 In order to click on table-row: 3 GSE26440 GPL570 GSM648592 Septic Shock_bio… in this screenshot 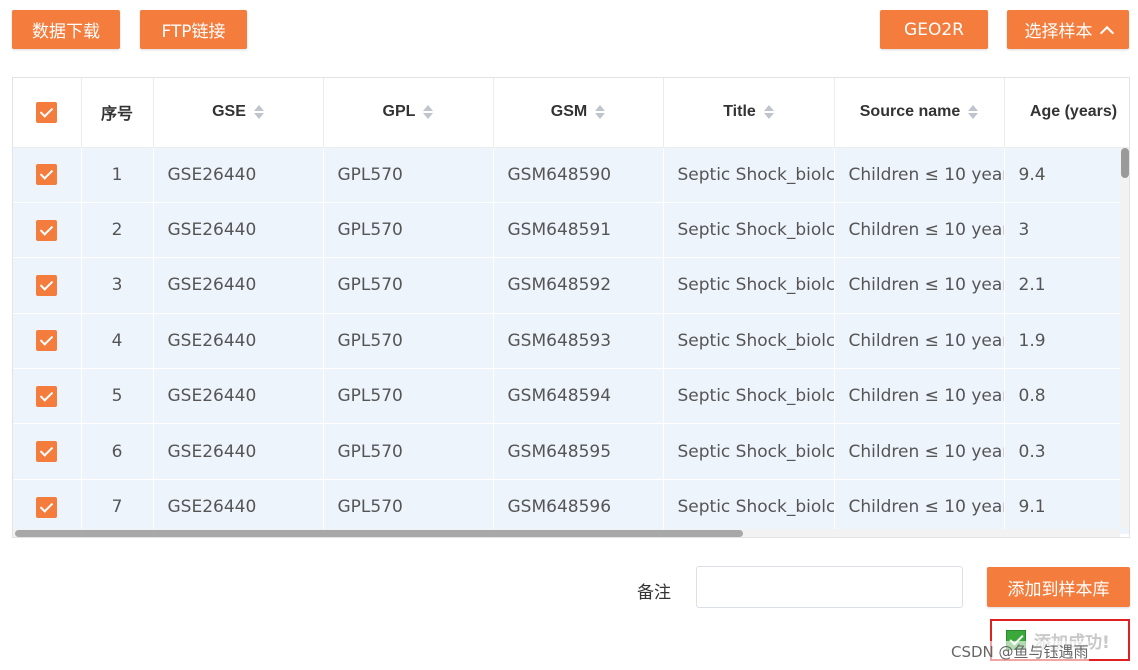, I will do `click(571, 285)`.